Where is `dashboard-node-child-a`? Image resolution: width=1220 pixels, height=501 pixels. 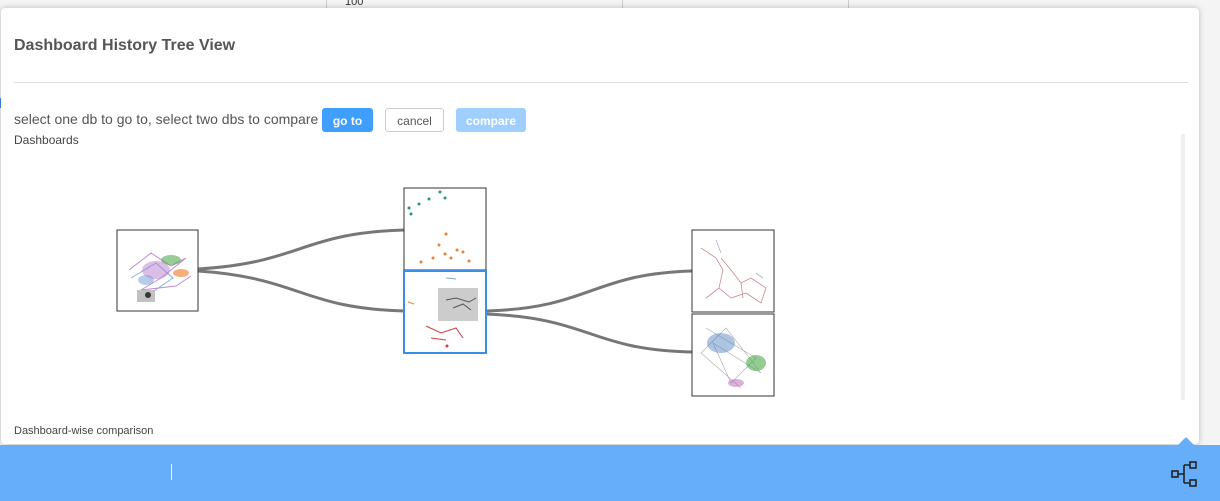 dashboard-node-child-a is located at coordinates (445, 229).